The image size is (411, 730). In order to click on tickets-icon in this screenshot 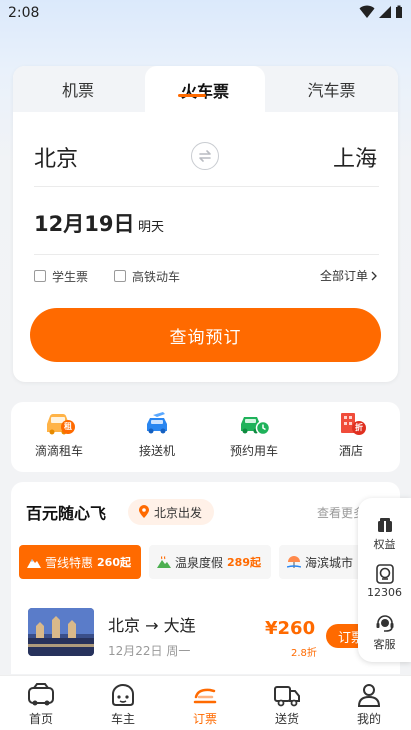, I will do `click(205, 695)`.